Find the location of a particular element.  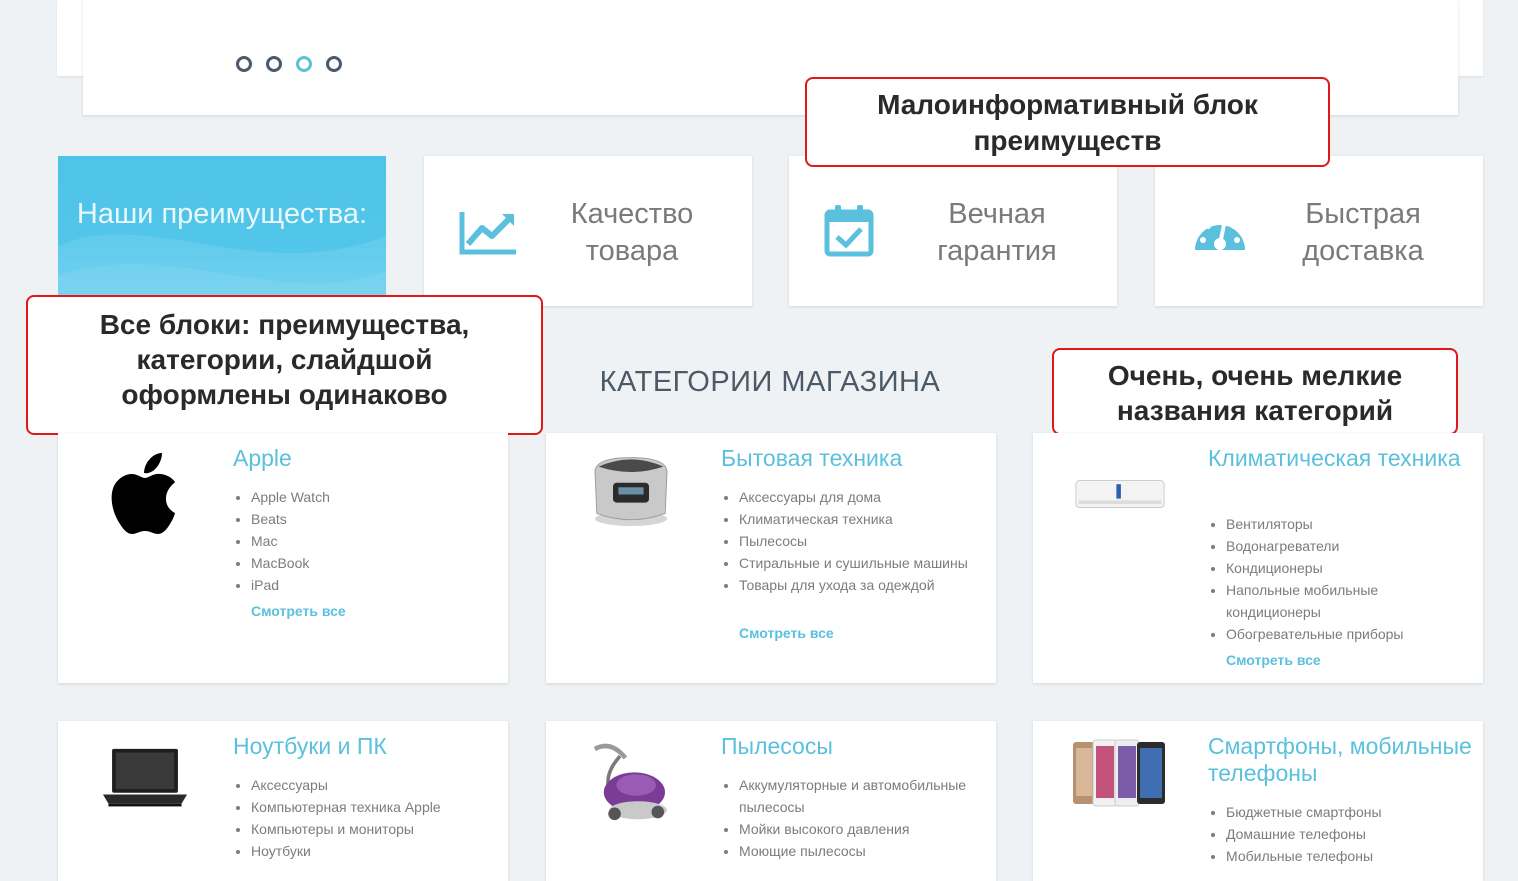

subcategory-link: Mac is located at coordinates (366, 541).